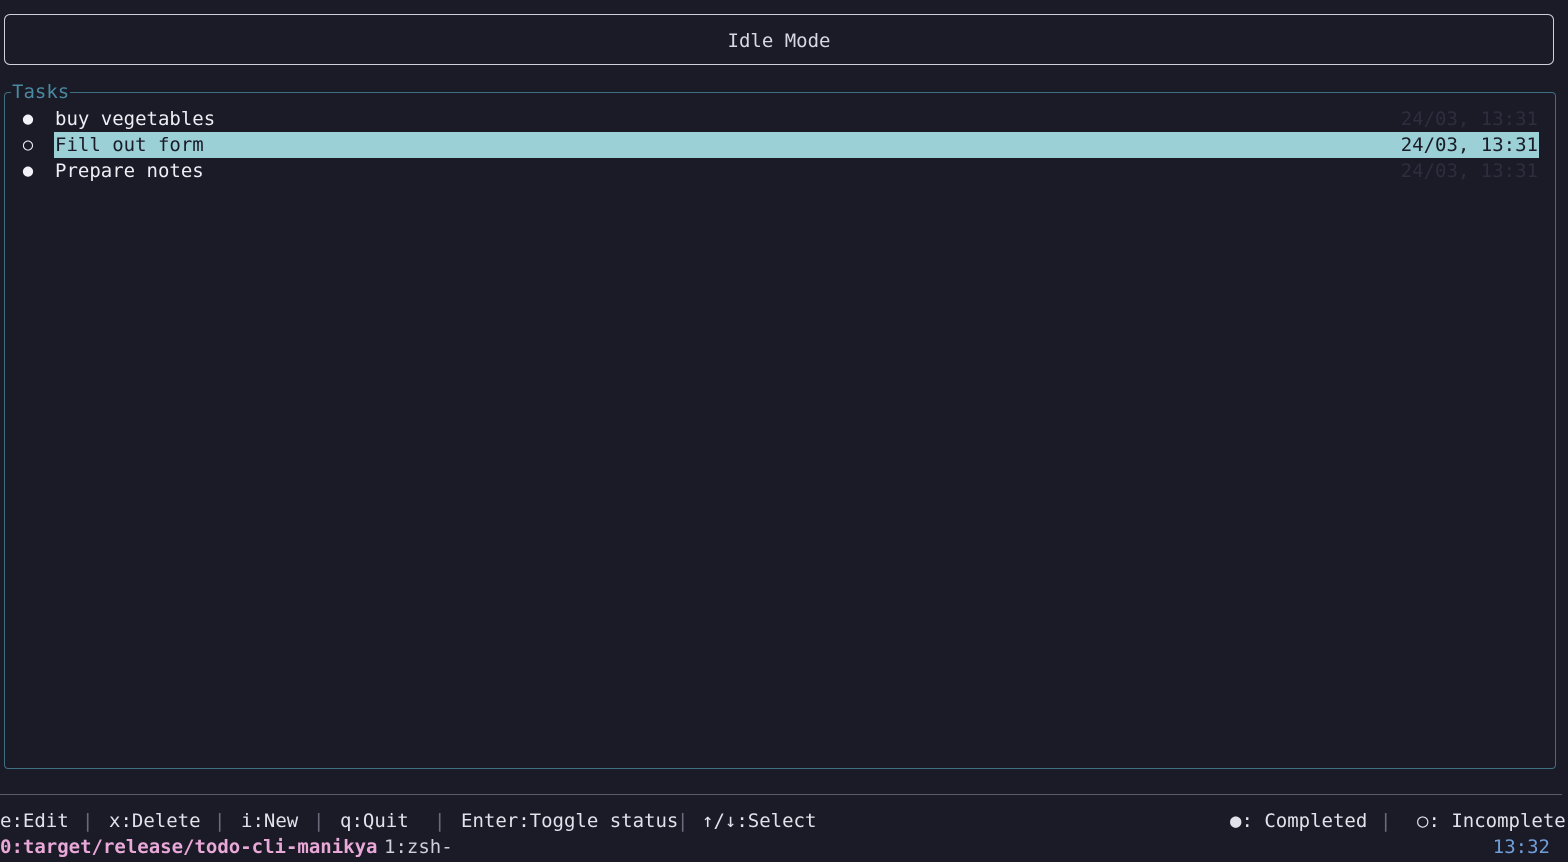 Image resolution: width=1568 pixels, height=862 pixels. I want to click on task-label: Fill out form, so click(129, 145).